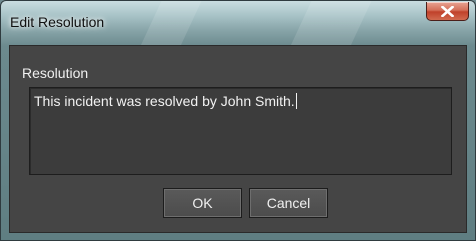 The width and height of the screenshot is (476, 241). I want to click on ok-button: OK, so click(202, 203).